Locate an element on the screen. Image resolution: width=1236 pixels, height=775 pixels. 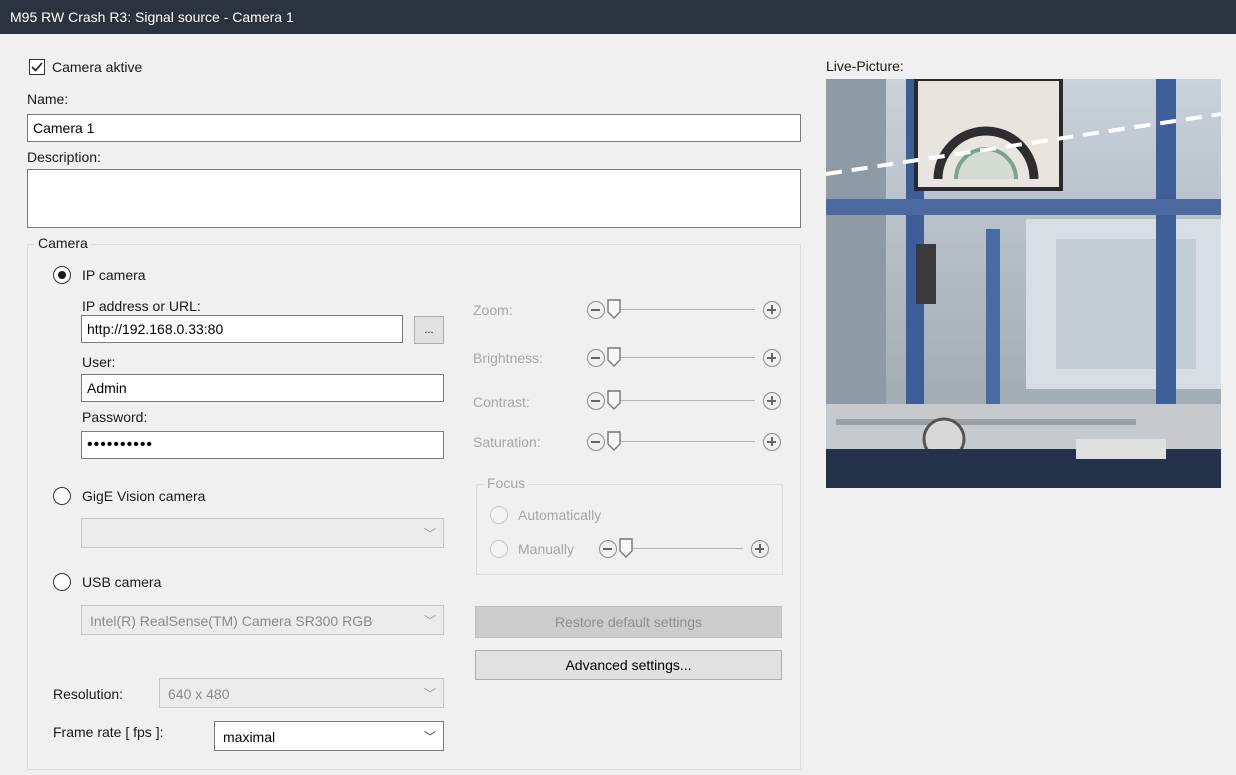
name-label: Name: is located at coordinates (48, 99).